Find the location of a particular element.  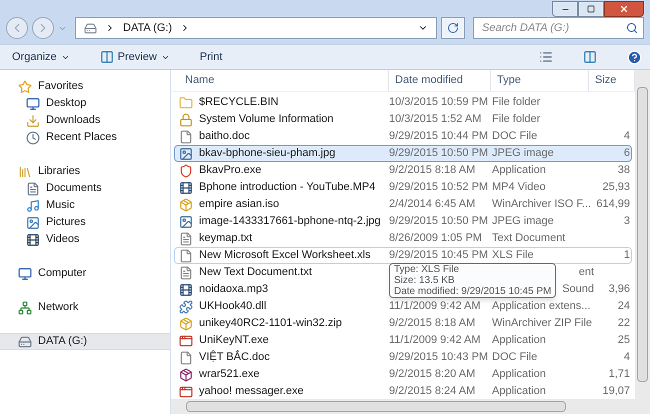

column-header: Date modified is located at coordinates (440, 80).